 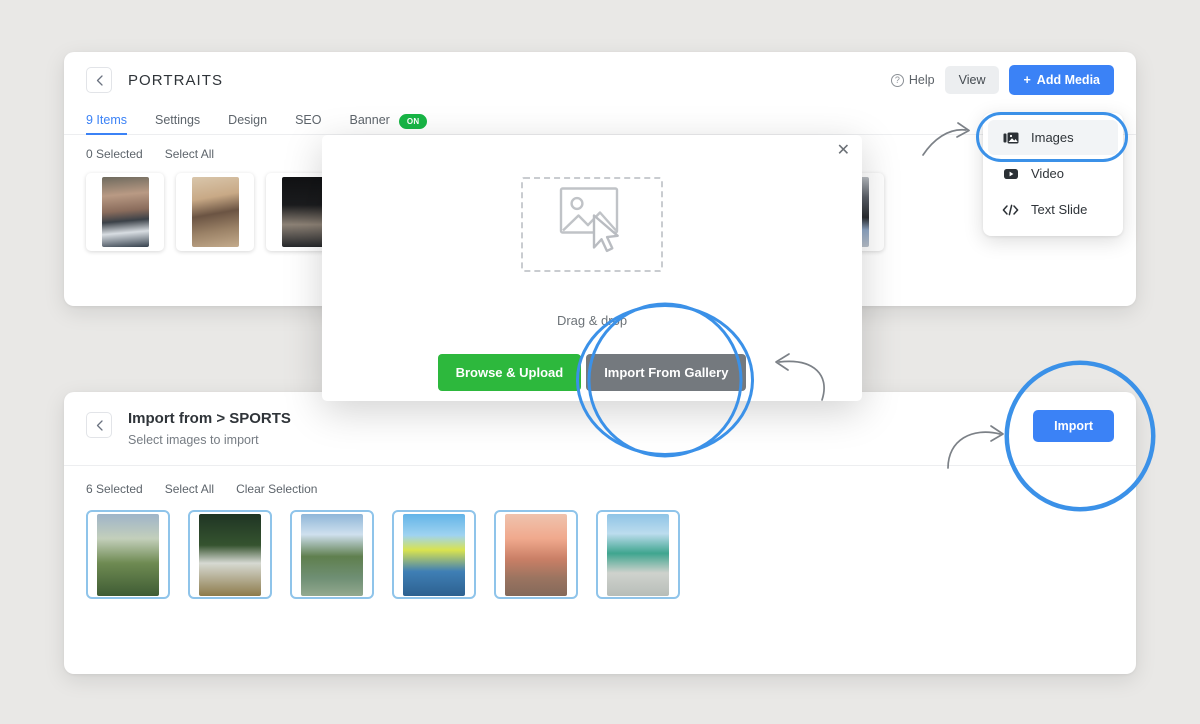 I want to click on tab-banner: Banner, so click(x=370, y=121).